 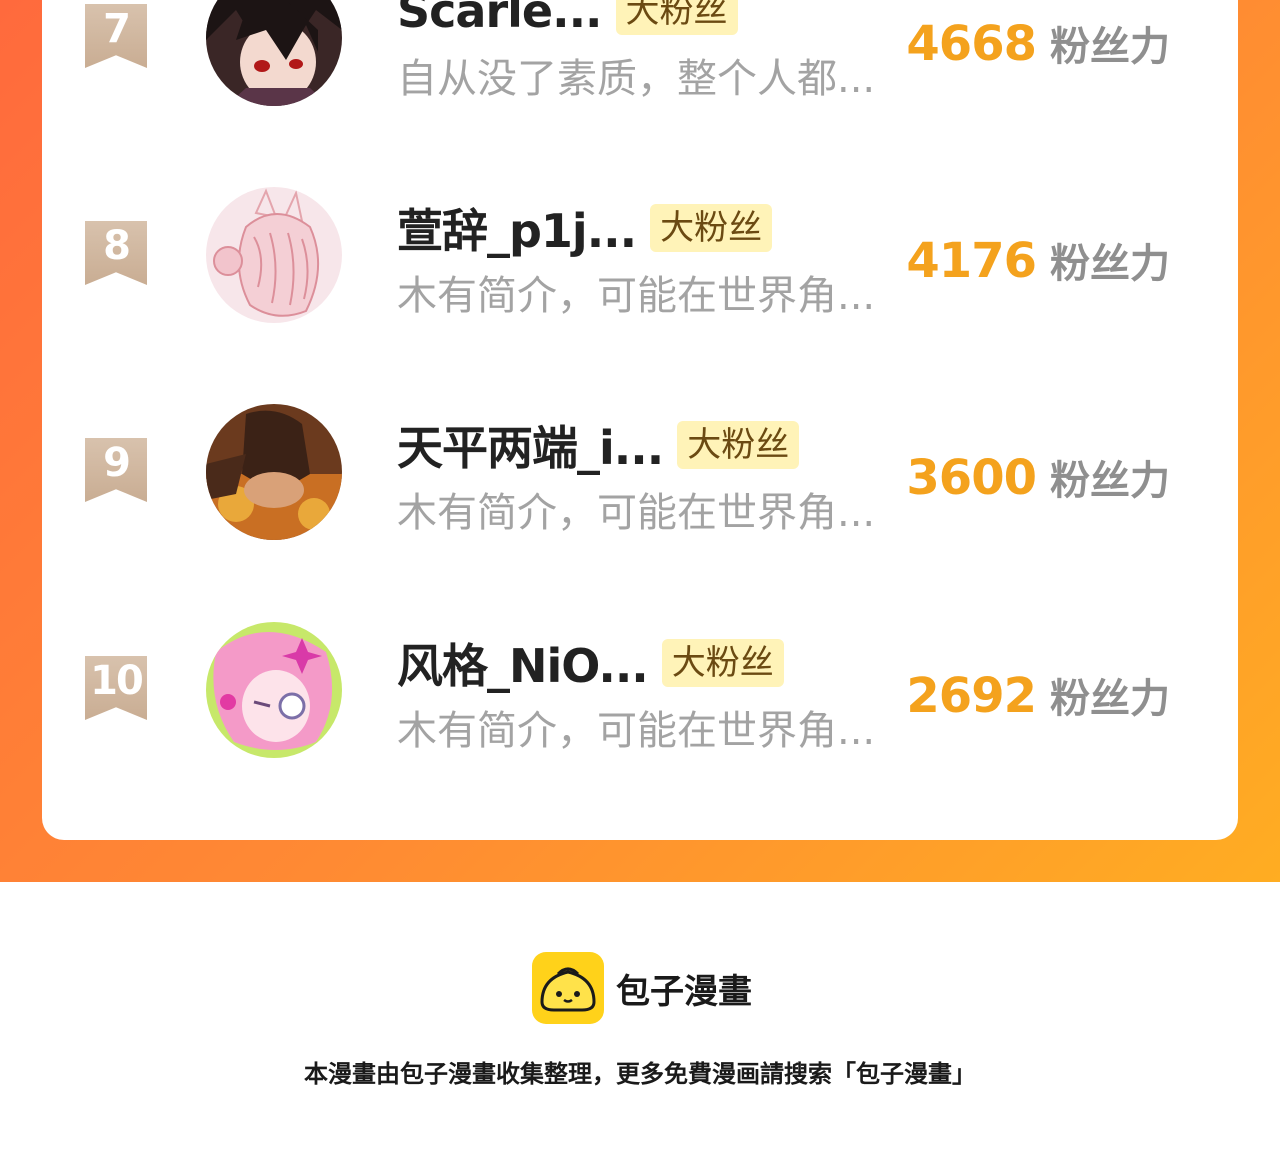 What do you see at coordinates (1038, 477) in the screenshot?
I see `fan-power: 3600 粉丝力` at bounding box center [1038, 477].